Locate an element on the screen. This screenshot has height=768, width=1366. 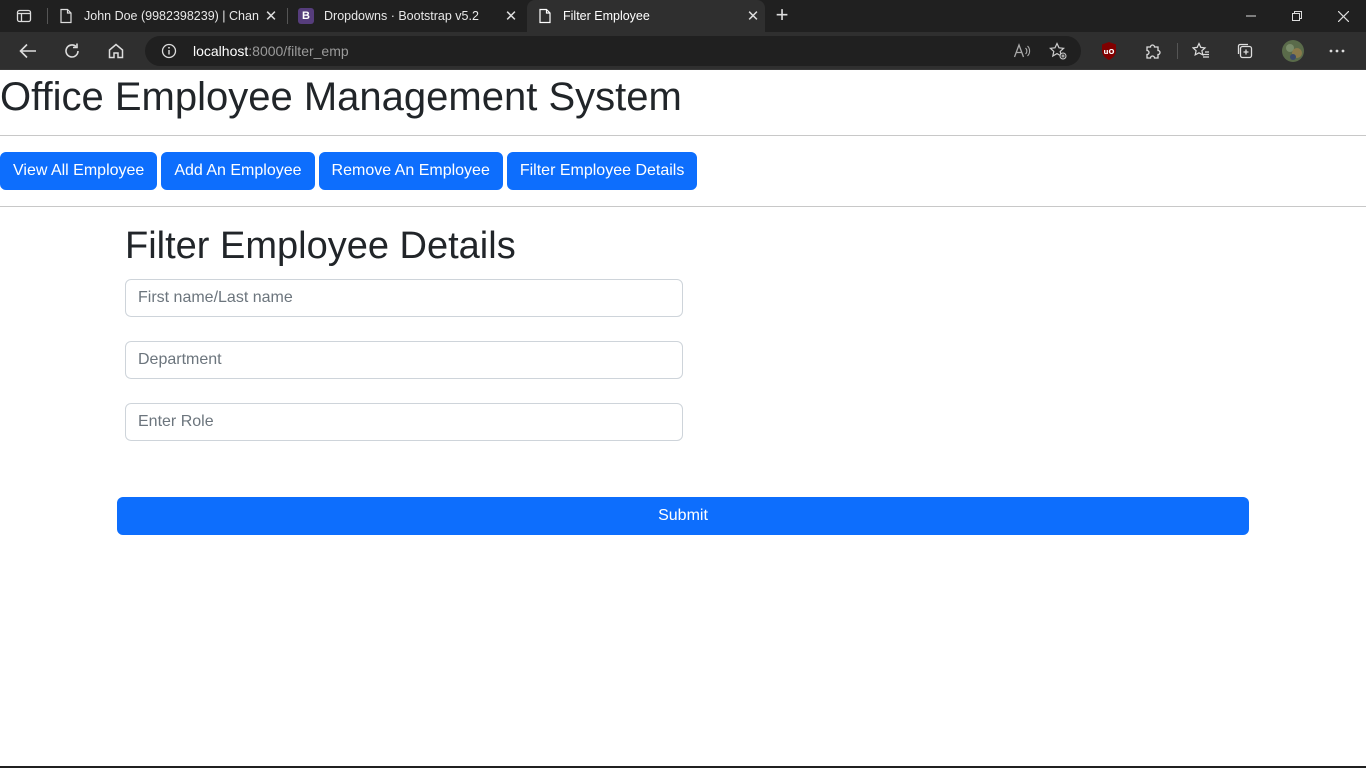
restore-icon is located at coordinates (1297, 16).